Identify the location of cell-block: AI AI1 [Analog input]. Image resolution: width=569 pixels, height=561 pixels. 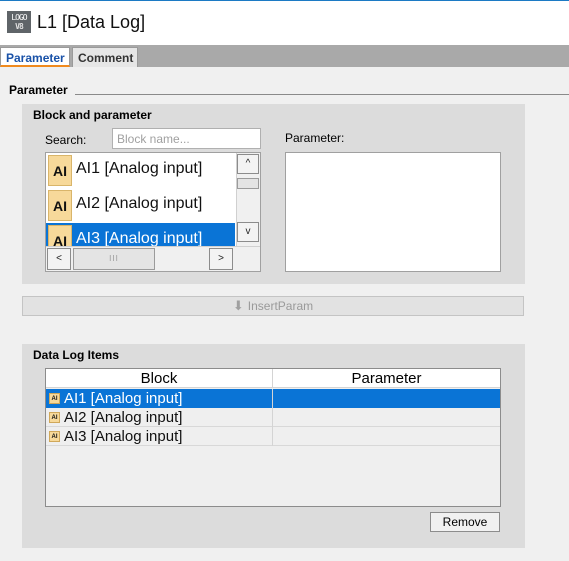
(159, 398).